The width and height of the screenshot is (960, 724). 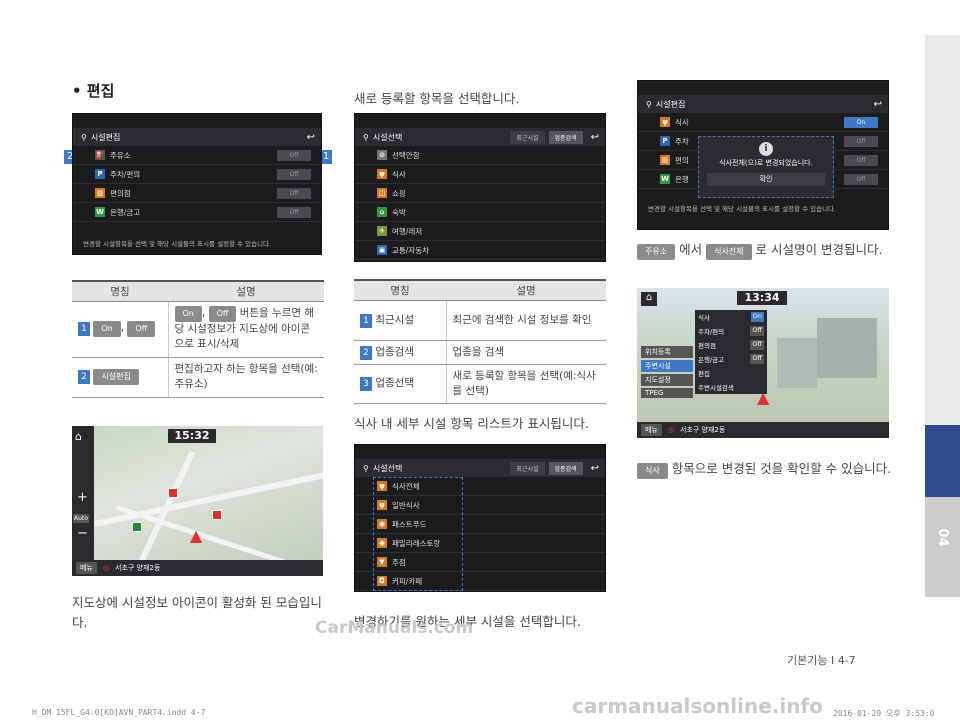 What do you see at coordinates (763, 122) in the screenshot?
I see `list-item: ψ 식사 On` at bounding box center [763, 122].